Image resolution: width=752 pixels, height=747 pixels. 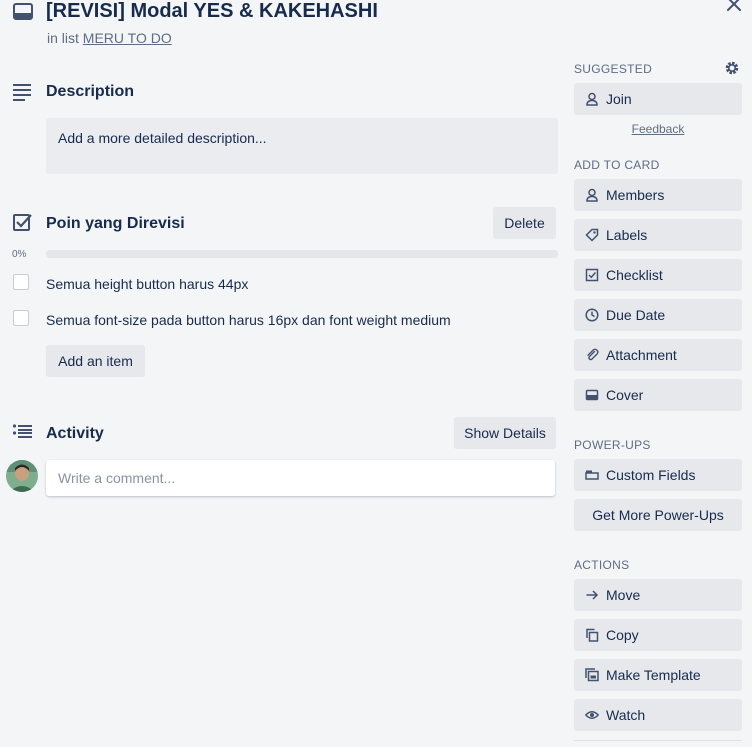 What do you see at coordinates (658, 235) in the screenshot?
I see `labels-button: Labels` at bounding box center [658, 235].